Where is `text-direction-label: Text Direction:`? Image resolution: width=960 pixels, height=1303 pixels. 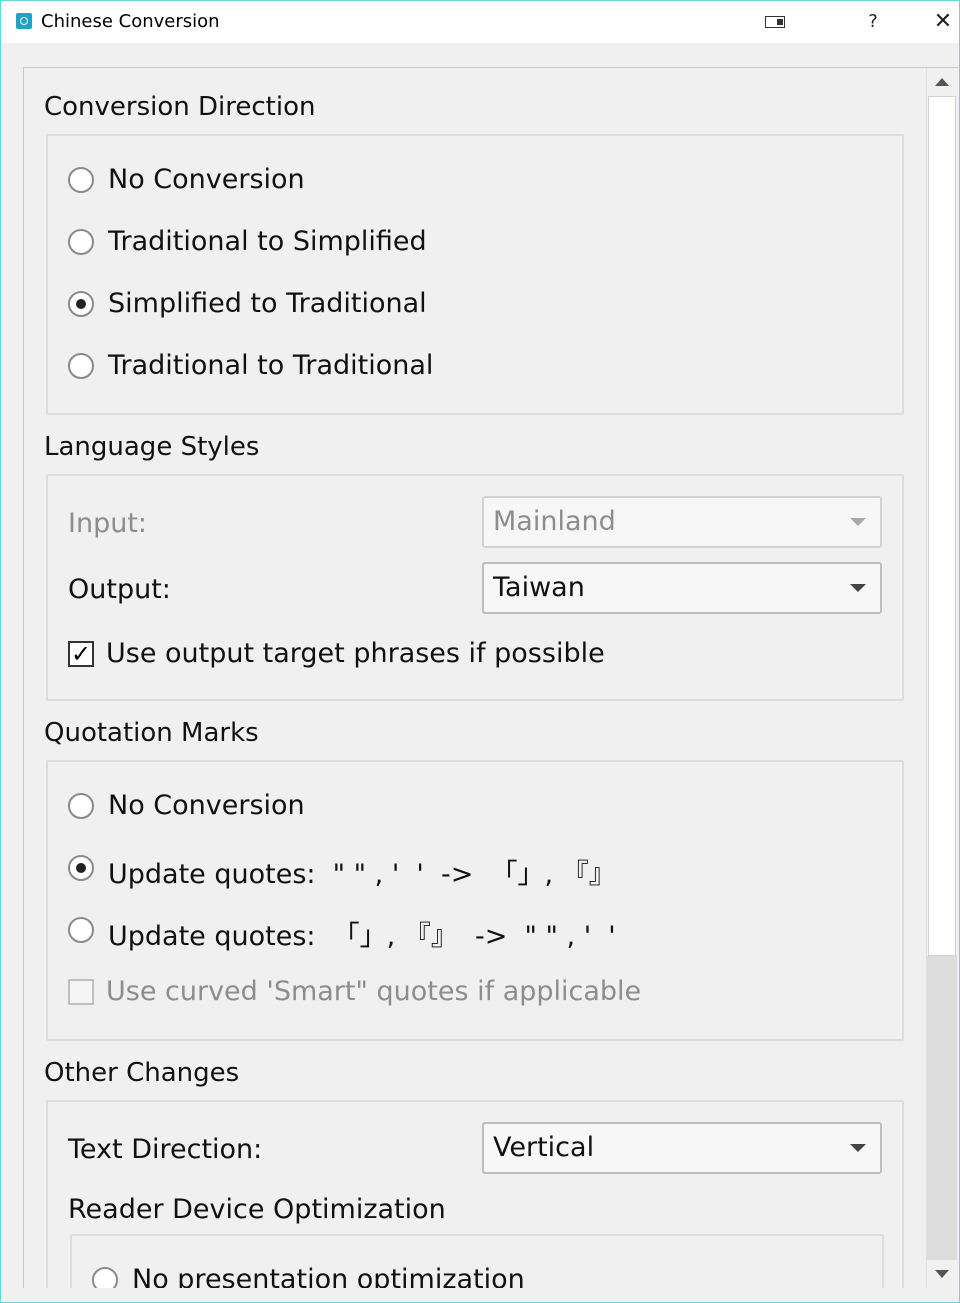 text-direction-label: Text Direction: is located at coordinates (165, 1149).